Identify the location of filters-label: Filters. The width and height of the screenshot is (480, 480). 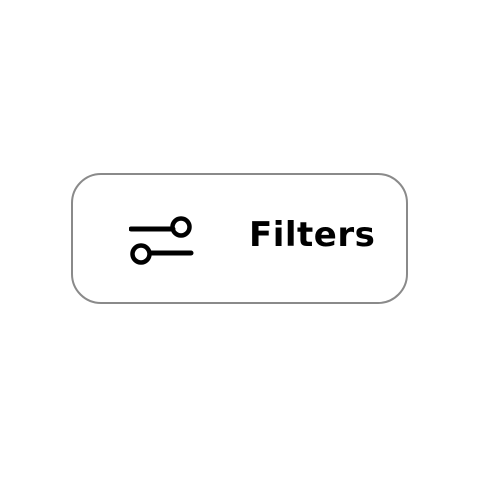
(312, 235).